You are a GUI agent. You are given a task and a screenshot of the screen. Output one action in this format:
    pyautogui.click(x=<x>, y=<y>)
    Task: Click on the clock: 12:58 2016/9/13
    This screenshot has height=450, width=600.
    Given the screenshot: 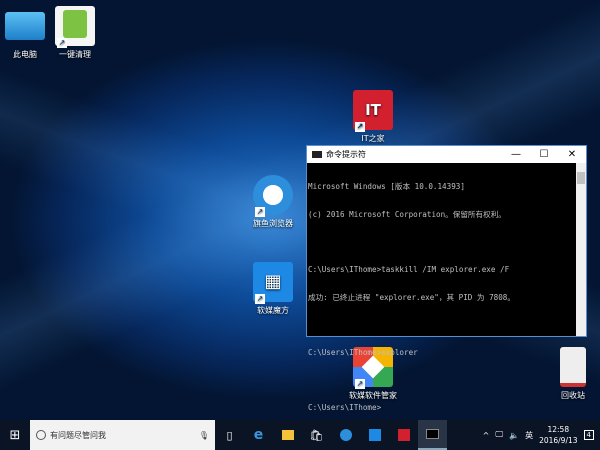 What is the action you would take?
    pyautogui.click(x=558, y=435)
    